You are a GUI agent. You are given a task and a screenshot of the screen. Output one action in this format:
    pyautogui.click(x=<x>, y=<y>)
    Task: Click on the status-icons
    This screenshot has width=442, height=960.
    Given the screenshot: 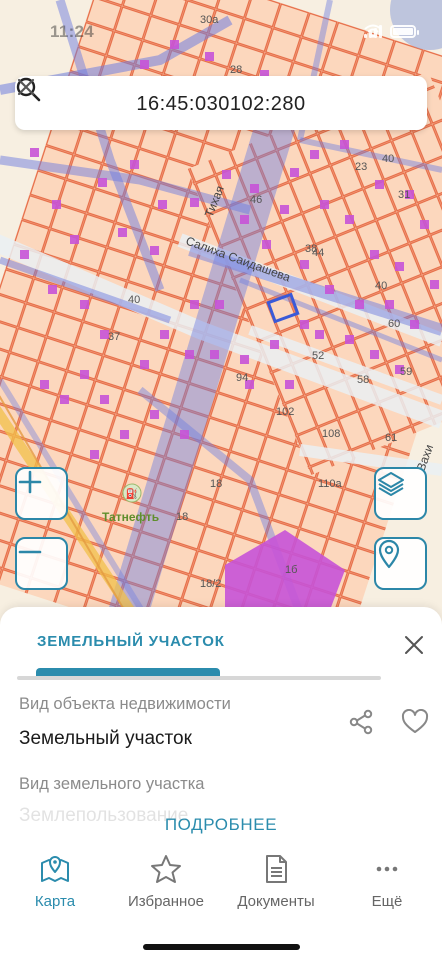 What is the action you would take?
    pyautogui.click(x=391, y=31)
    